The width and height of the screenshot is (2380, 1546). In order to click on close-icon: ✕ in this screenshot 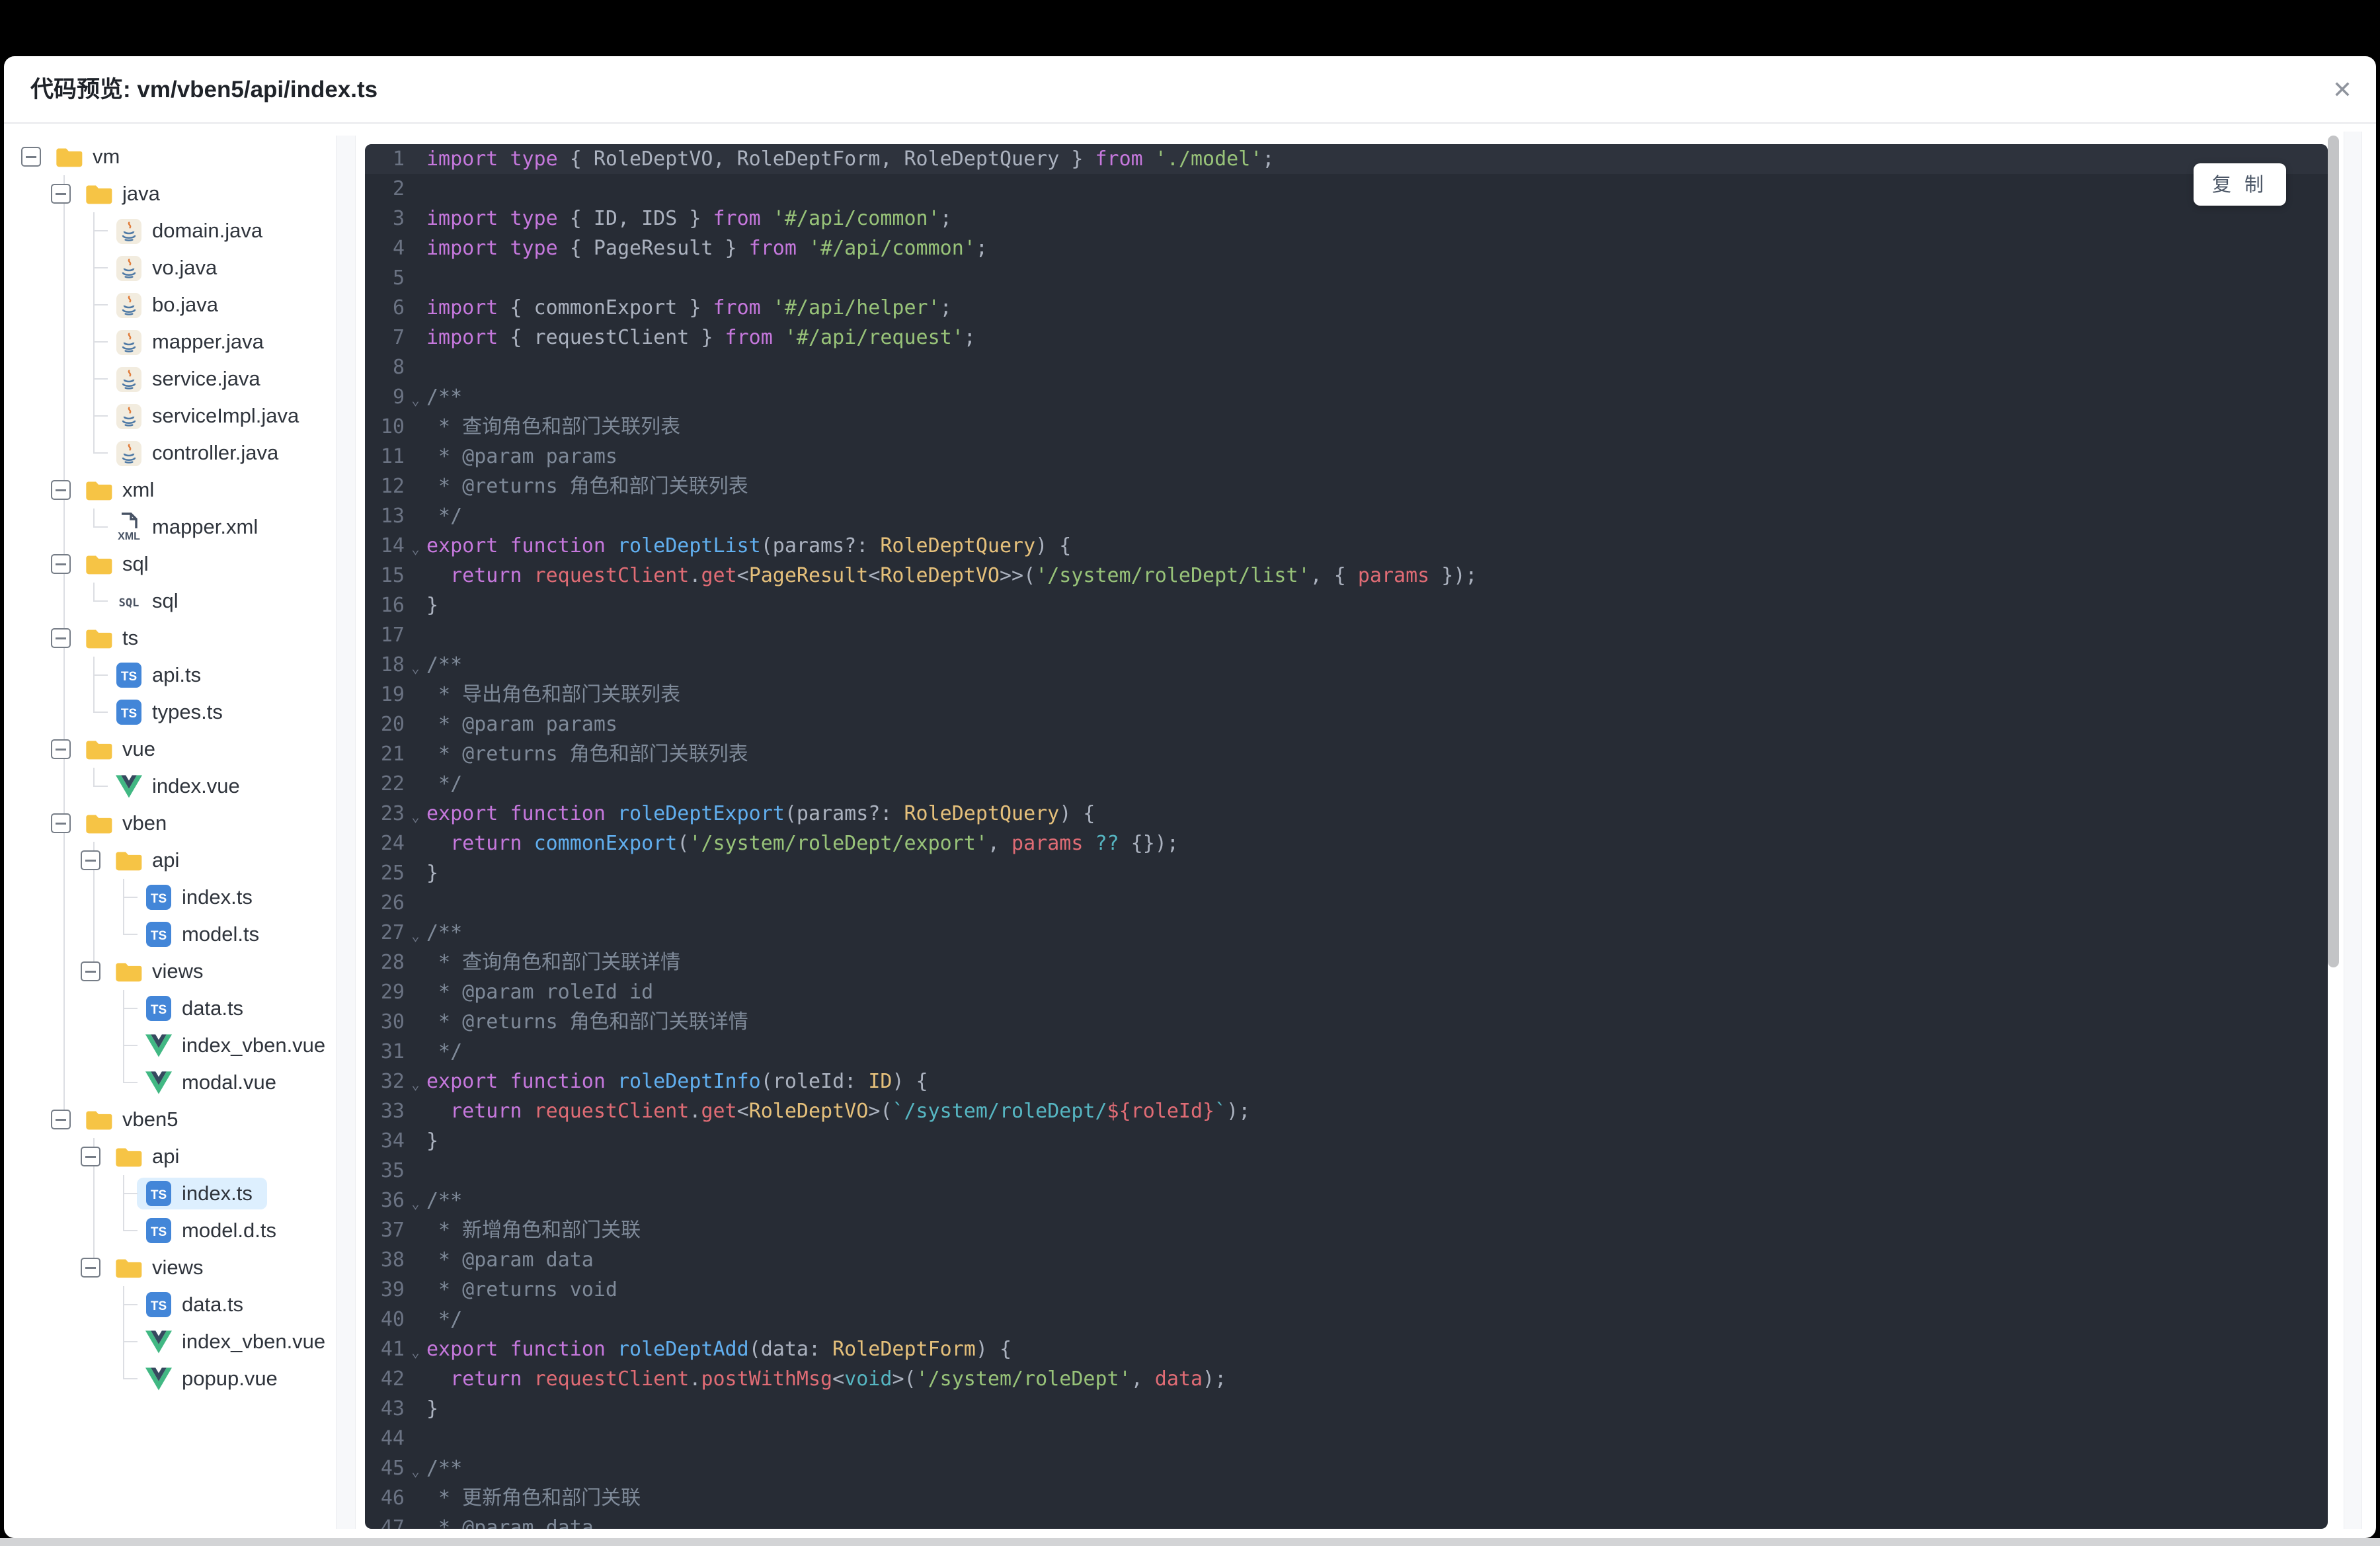, I will do `click(2342, 89)`.